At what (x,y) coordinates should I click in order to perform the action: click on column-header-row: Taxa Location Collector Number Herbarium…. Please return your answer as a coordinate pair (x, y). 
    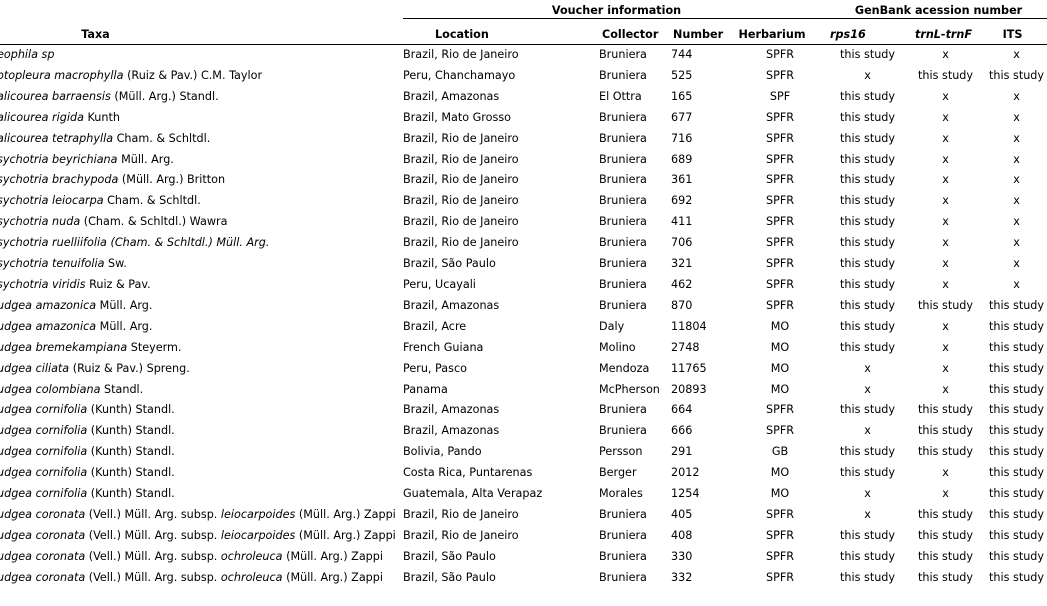
    Looking at the image, I should click on (523, 31).